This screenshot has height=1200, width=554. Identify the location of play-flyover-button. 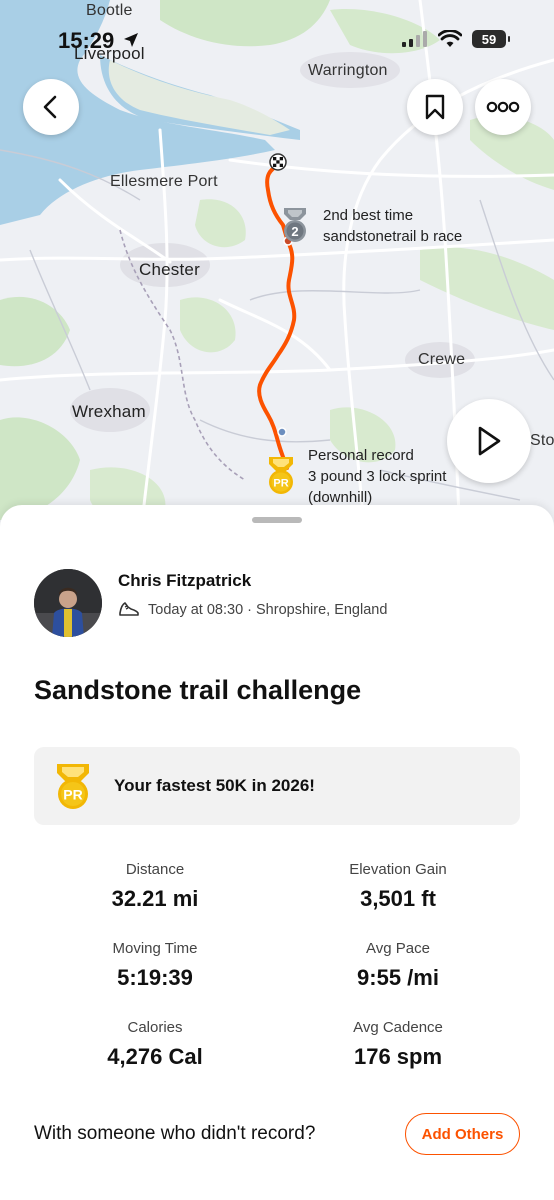
(489, 441).